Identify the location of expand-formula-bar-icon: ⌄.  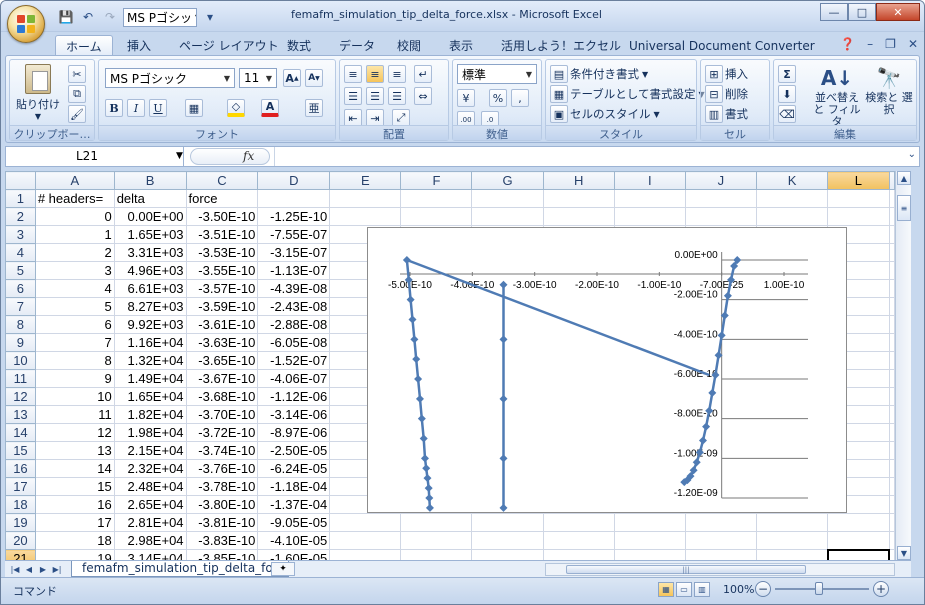
(912, 154).